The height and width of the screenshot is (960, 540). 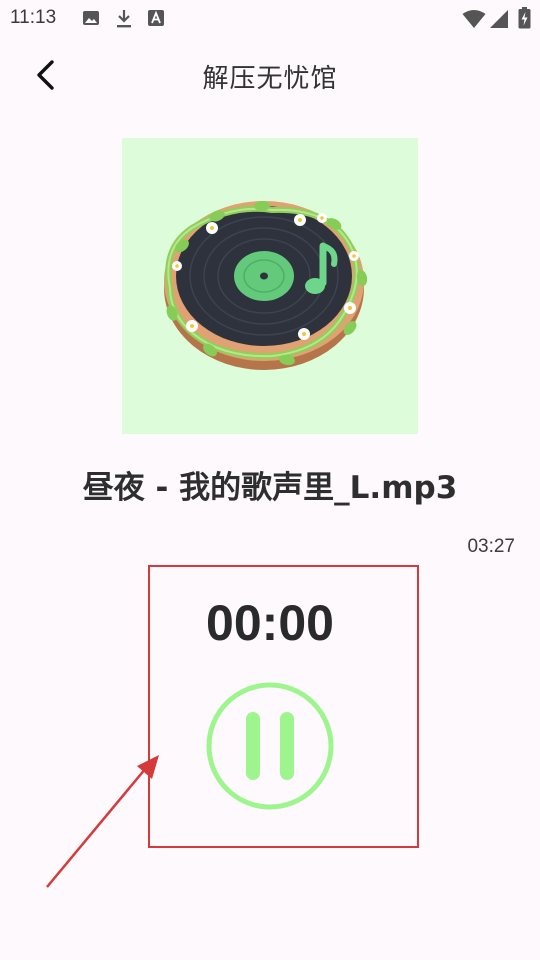 I want to click on elapsed-time: 00:00, so click(x=270, y=623).